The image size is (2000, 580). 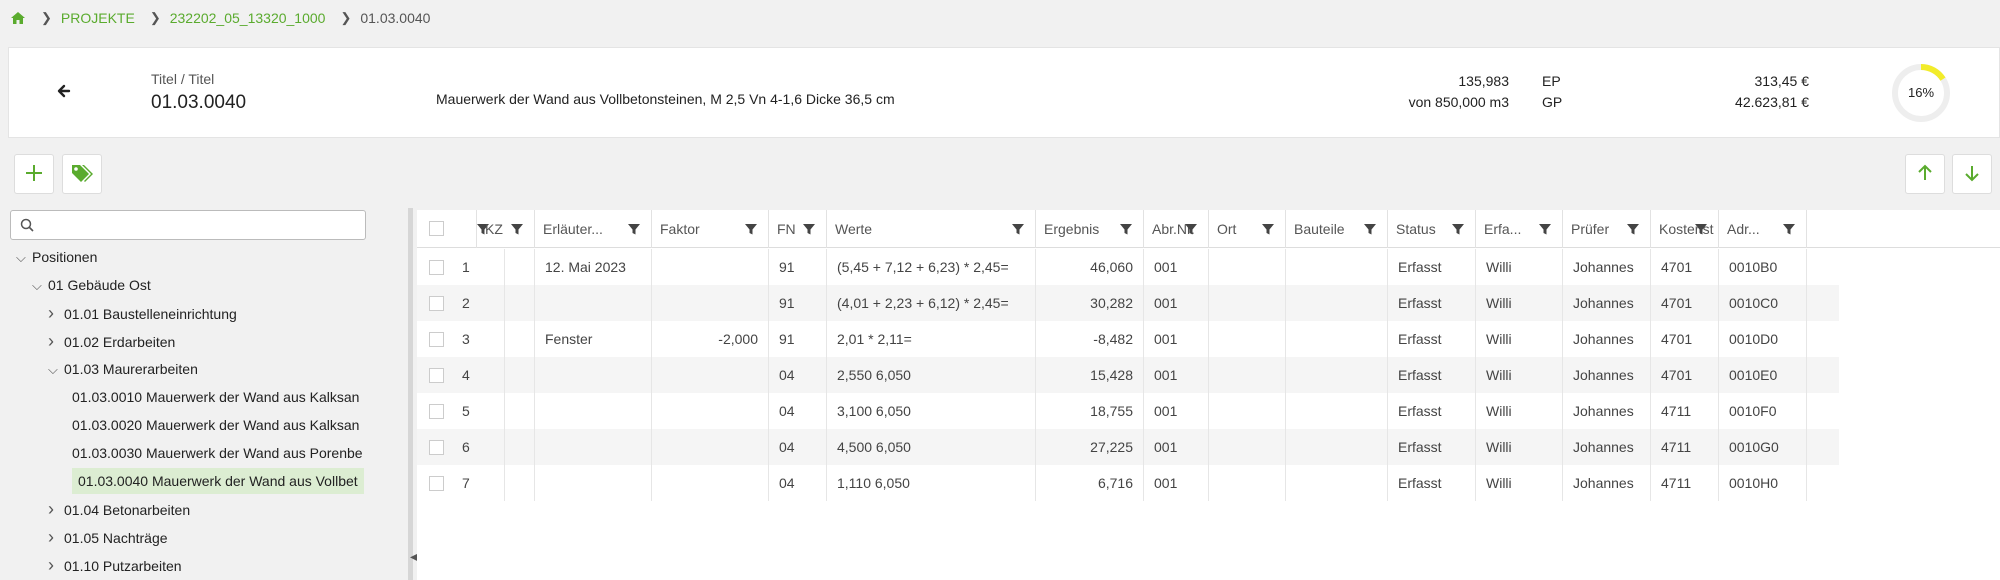 What do you see at coordinates (931, 339) in the screenshot?
I see `cell-werte: 2,01 * 2,11=` at bounding box center [931, 339].